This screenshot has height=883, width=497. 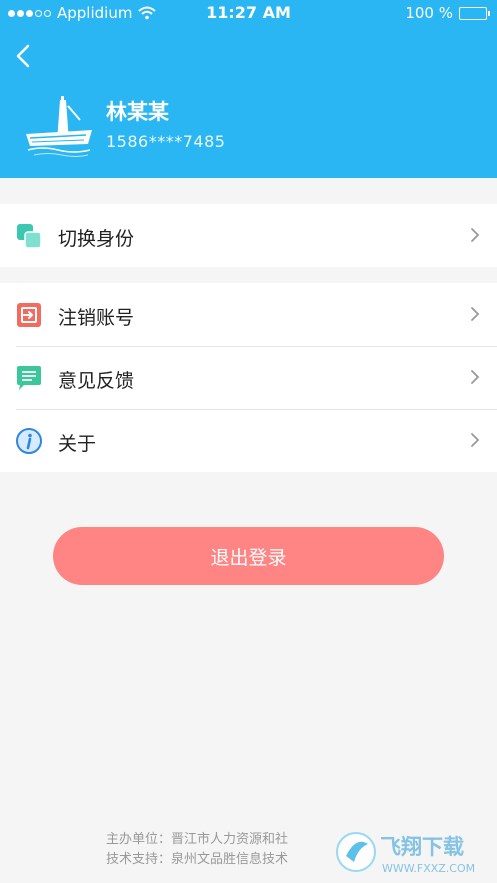 What do you see at coordinates (248, 314) in the screenshot?
I see `menu-item-cancel-account: 注销账号` at bounding box center [248, 314].